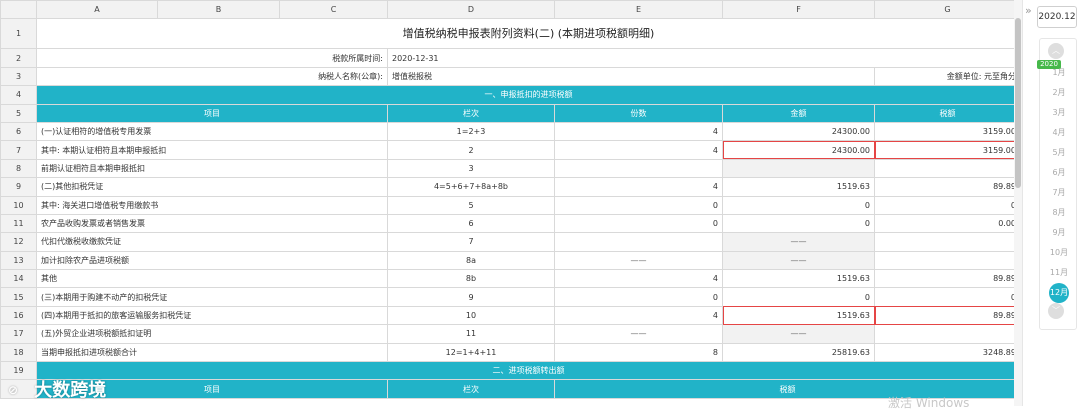  What do you see at coordinates (798, 352) in the screenshot?
I see `cell-amount: 25819.63` at bounding box center [798, 352].